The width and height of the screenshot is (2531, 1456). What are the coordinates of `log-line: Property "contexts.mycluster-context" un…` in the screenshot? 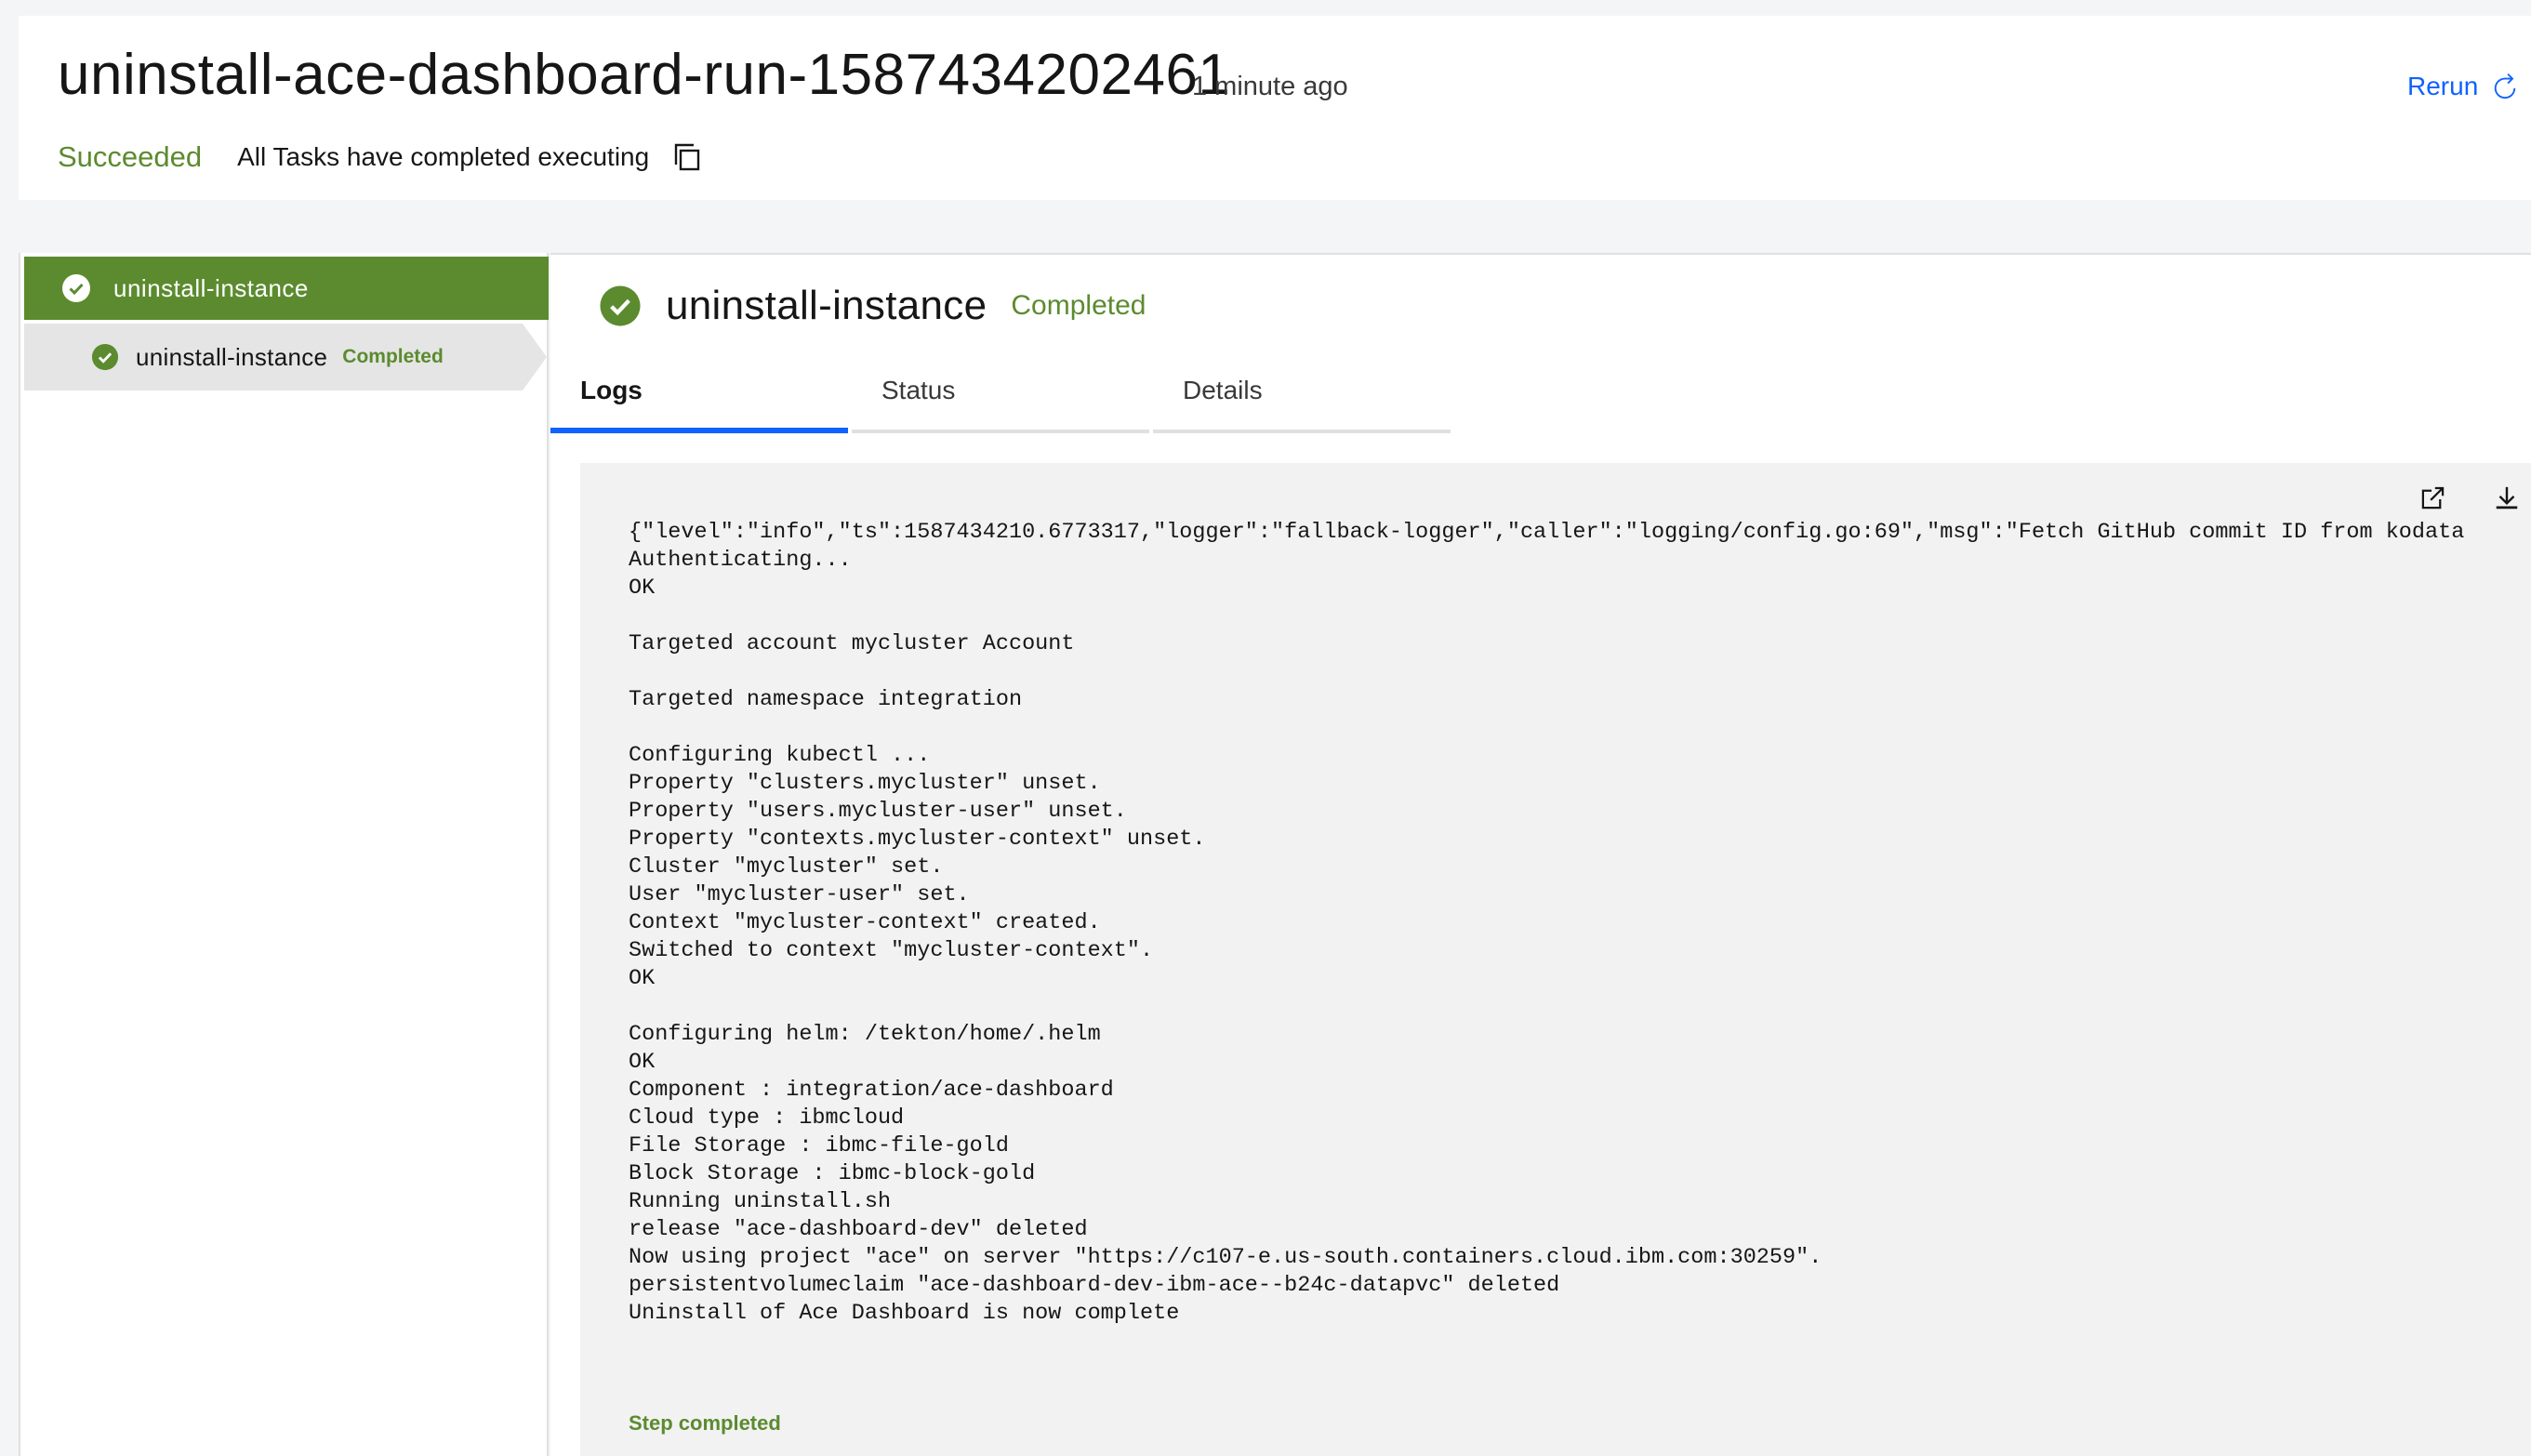 It's located at (918, 839).